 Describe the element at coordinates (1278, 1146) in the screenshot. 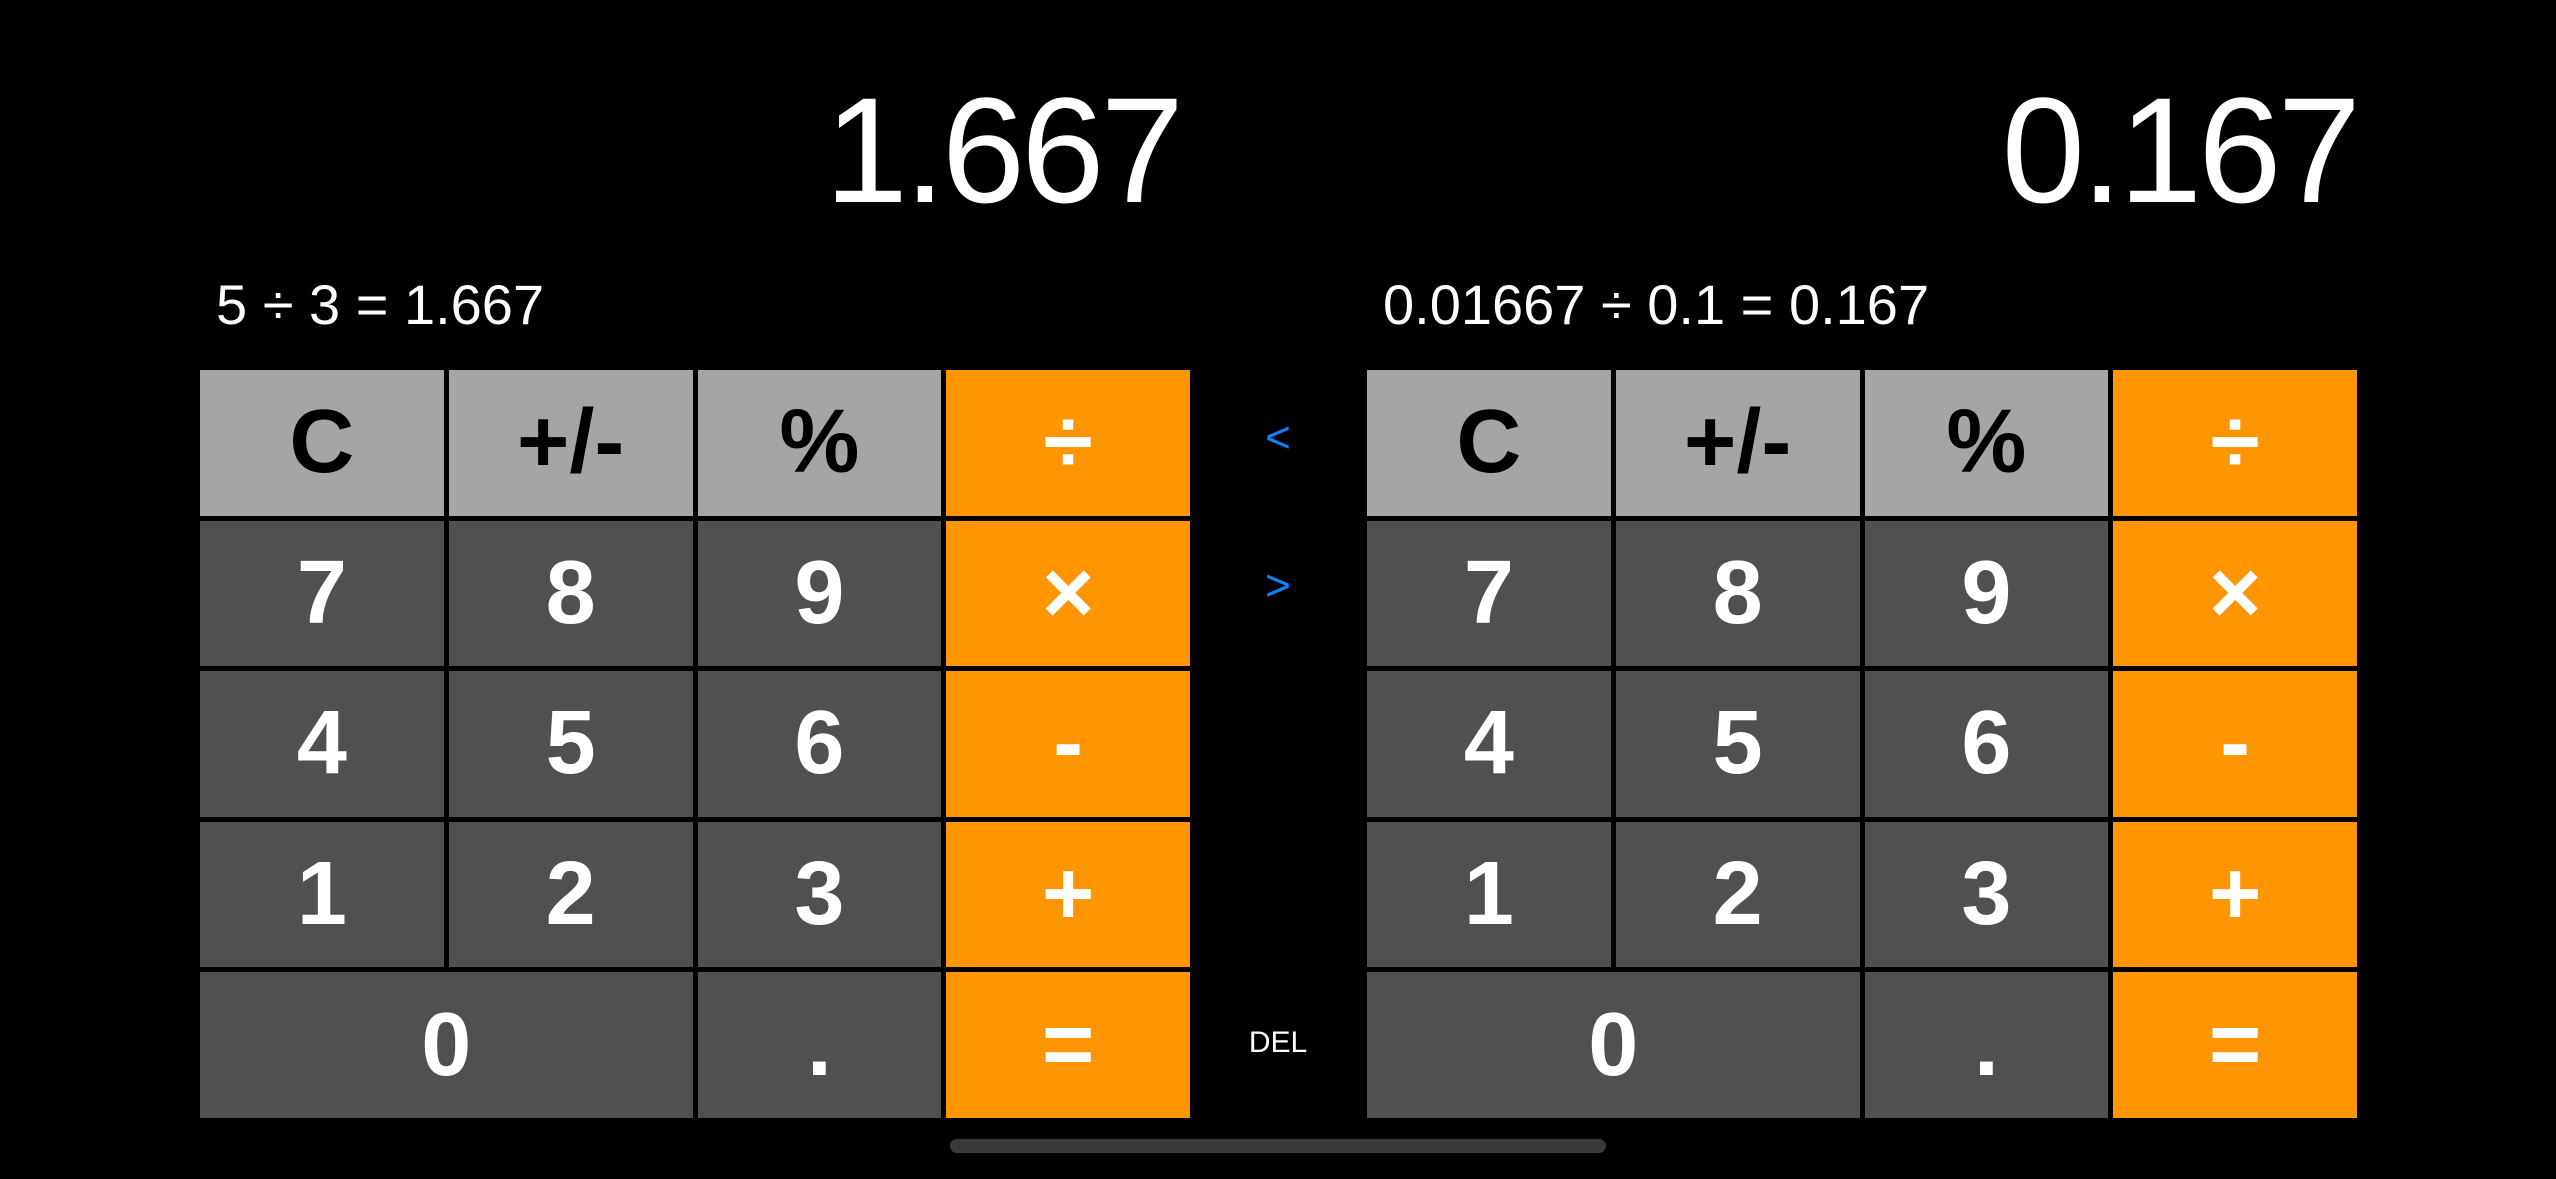

I see `home-indicator` at that location.